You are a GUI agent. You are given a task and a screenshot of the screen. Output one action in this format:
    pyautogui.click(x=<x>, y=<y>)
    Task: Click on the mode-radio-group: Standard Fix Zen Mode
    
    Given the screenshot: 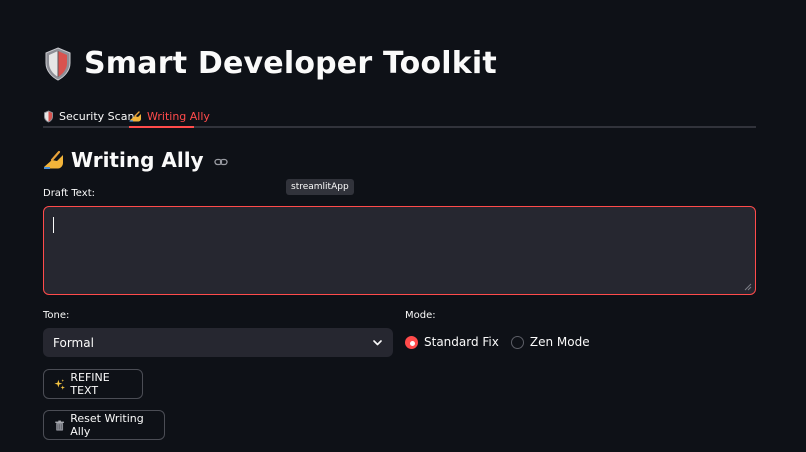 What is the action you would take?
    pyautogui.click(x=497, y=342)
    